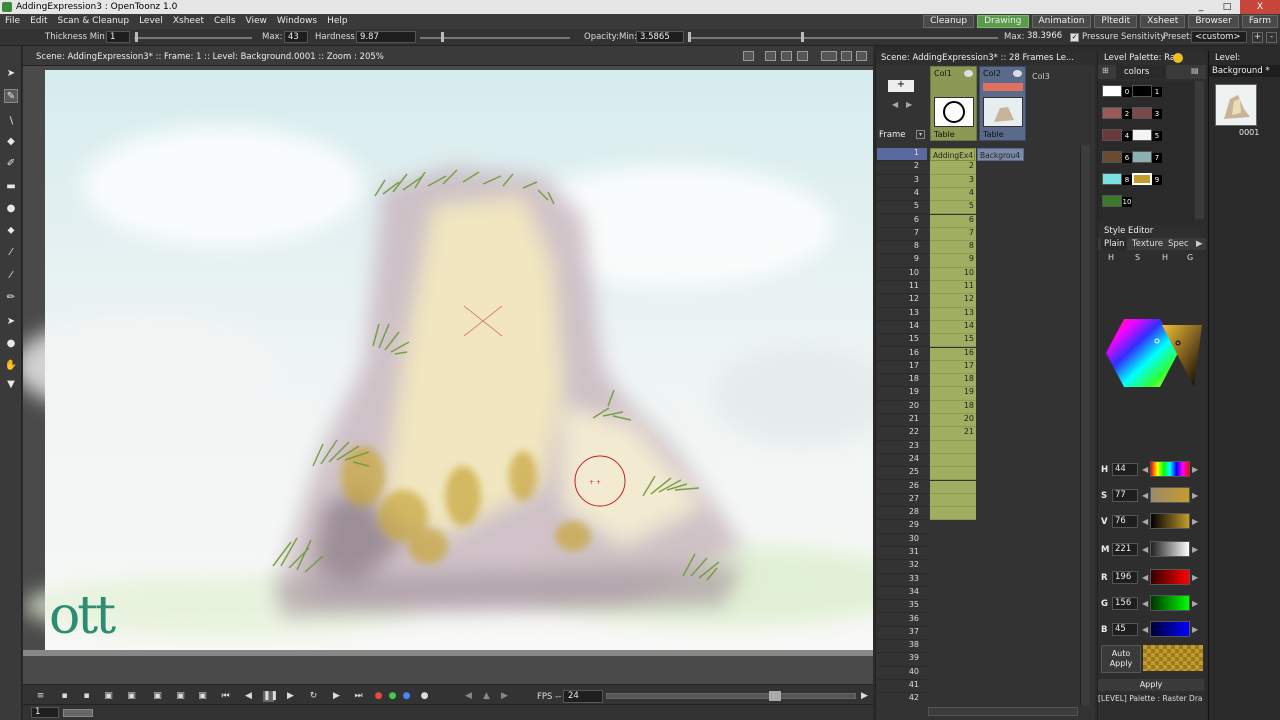  What do you see at coordinates (296, 37) in the screenshot?
I see `thickness-max-field: 43` at bounding box center [296, 37].